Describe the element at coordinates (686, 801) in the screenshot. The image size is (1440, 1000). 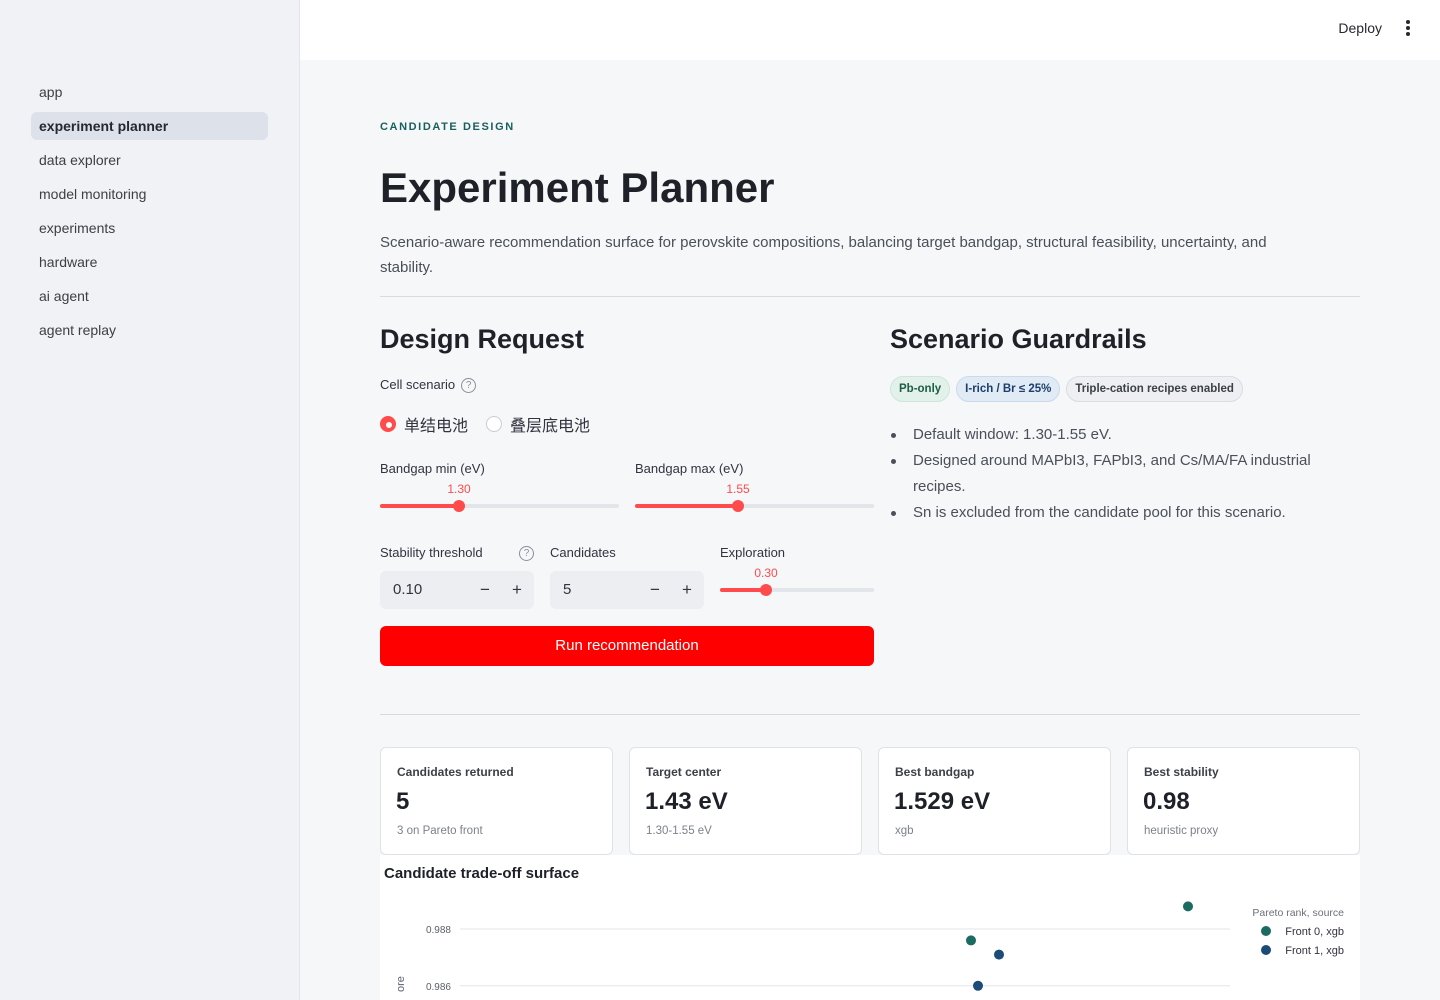
I see `metric-value: 1.43 eV` at that location.